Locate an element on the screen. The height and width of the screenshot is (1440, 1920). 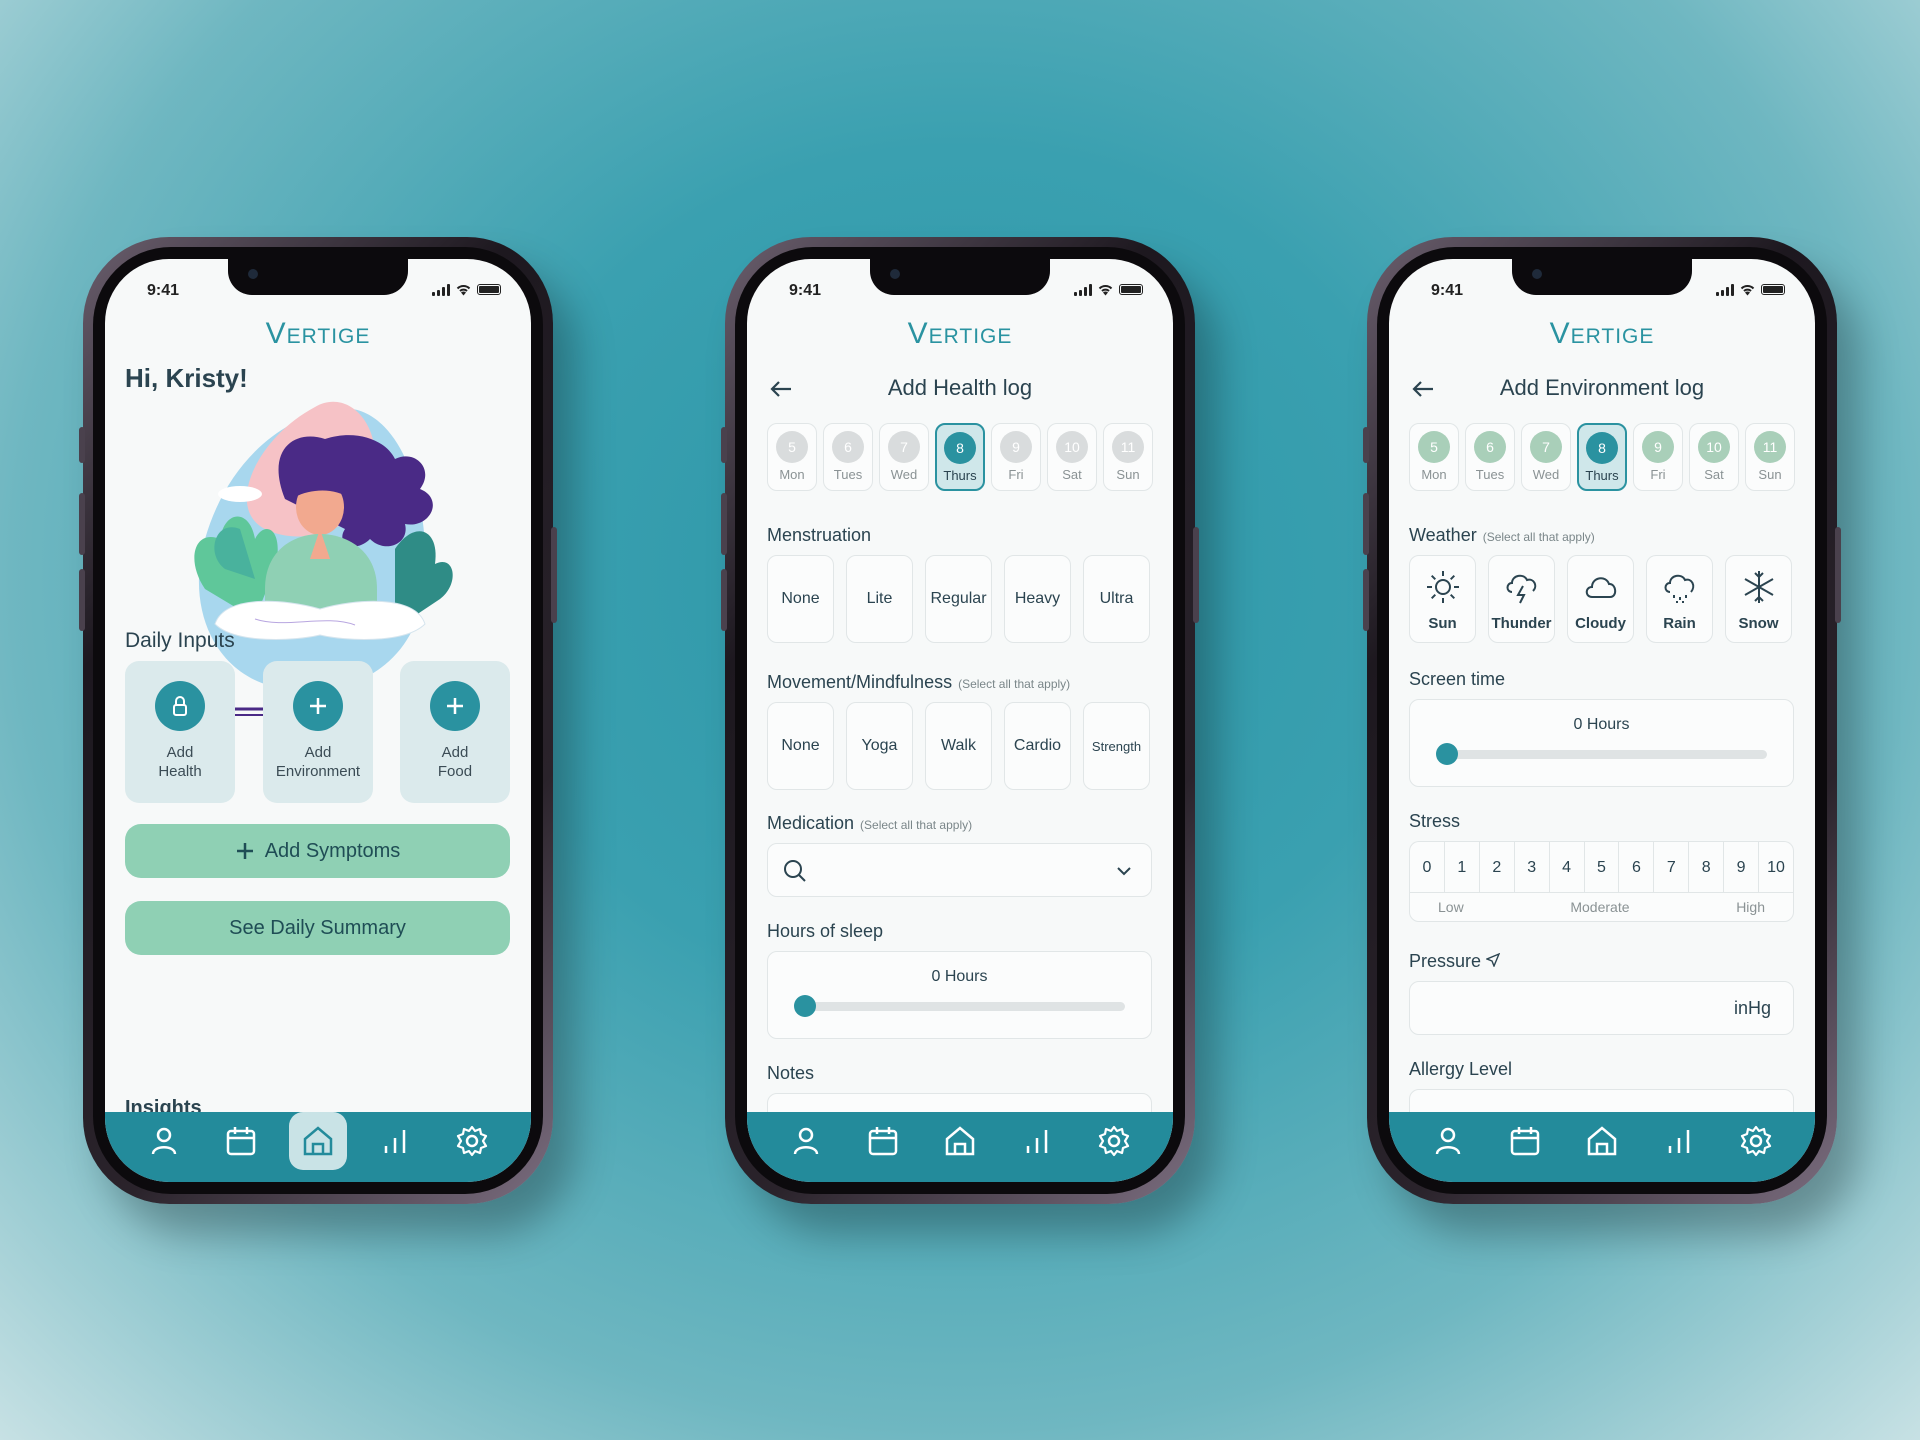
day-label: Sun is located at coordinates (1128, 474).